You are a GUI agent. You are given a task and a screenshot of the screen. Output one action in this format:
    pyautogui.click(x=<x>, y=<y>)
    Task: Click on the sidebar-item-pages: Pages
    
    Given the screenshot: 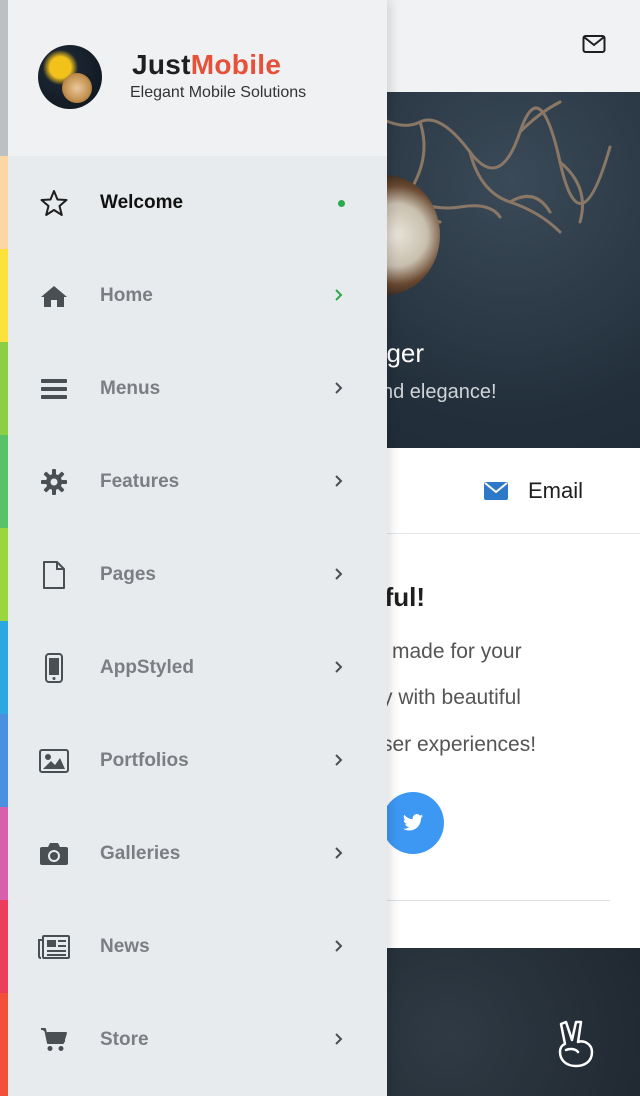 What is the action you would take?
    pyautogui.click(x=197, y=574)
    